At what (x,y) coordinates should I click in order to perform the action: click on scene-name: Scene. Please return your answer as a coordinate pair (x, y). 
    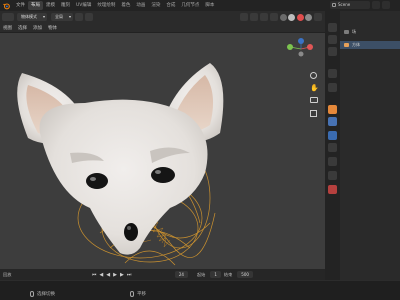
    Looking at the image, I should click on (344, 4).